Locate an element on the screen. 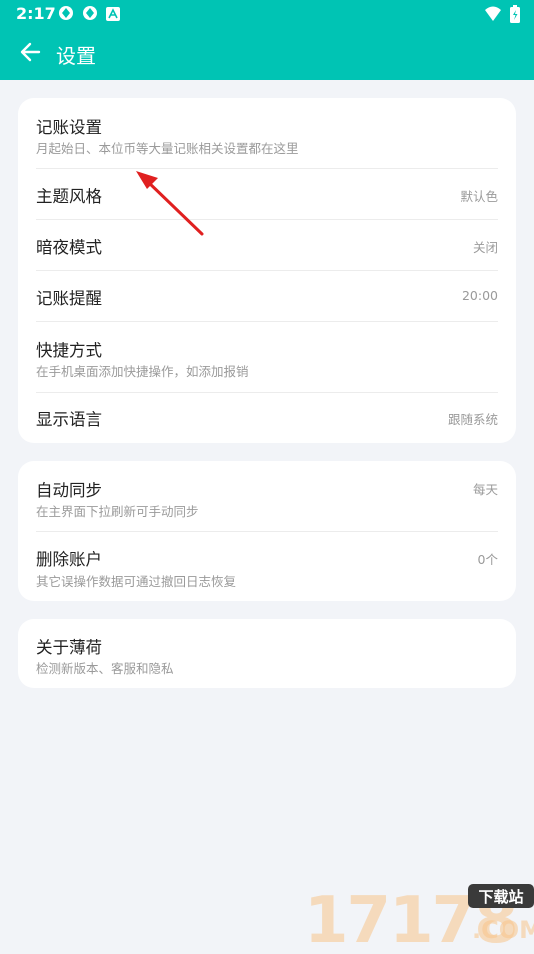 The height and width of the screenshot is (954, 534). watermark-badge: 下载站 is located at coordinates (500, 897).